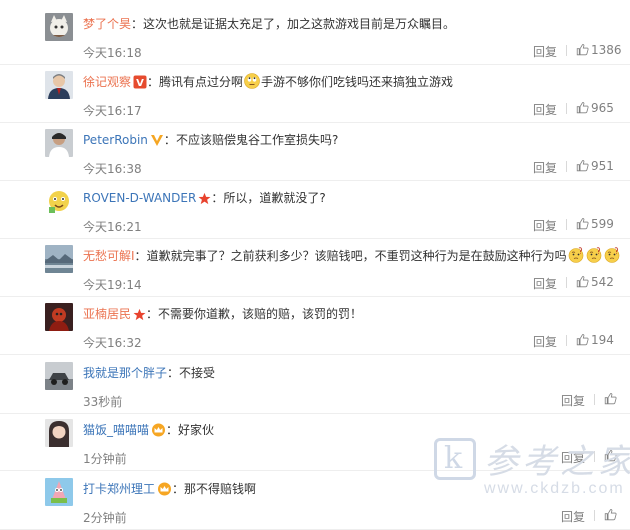  Describe the element at coordinates (109, 256) in the screenshot. I see `username-link: 无愁可解I` at that location.